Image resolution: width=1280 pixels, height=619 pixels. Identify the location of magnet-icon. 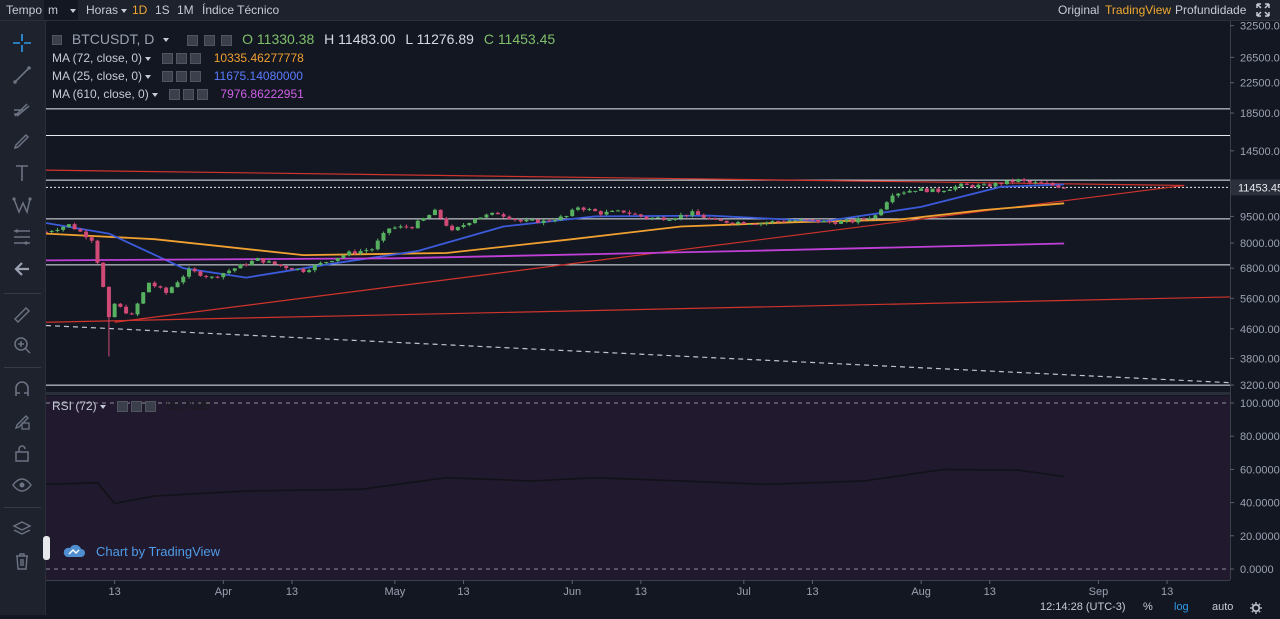
(22, 389).